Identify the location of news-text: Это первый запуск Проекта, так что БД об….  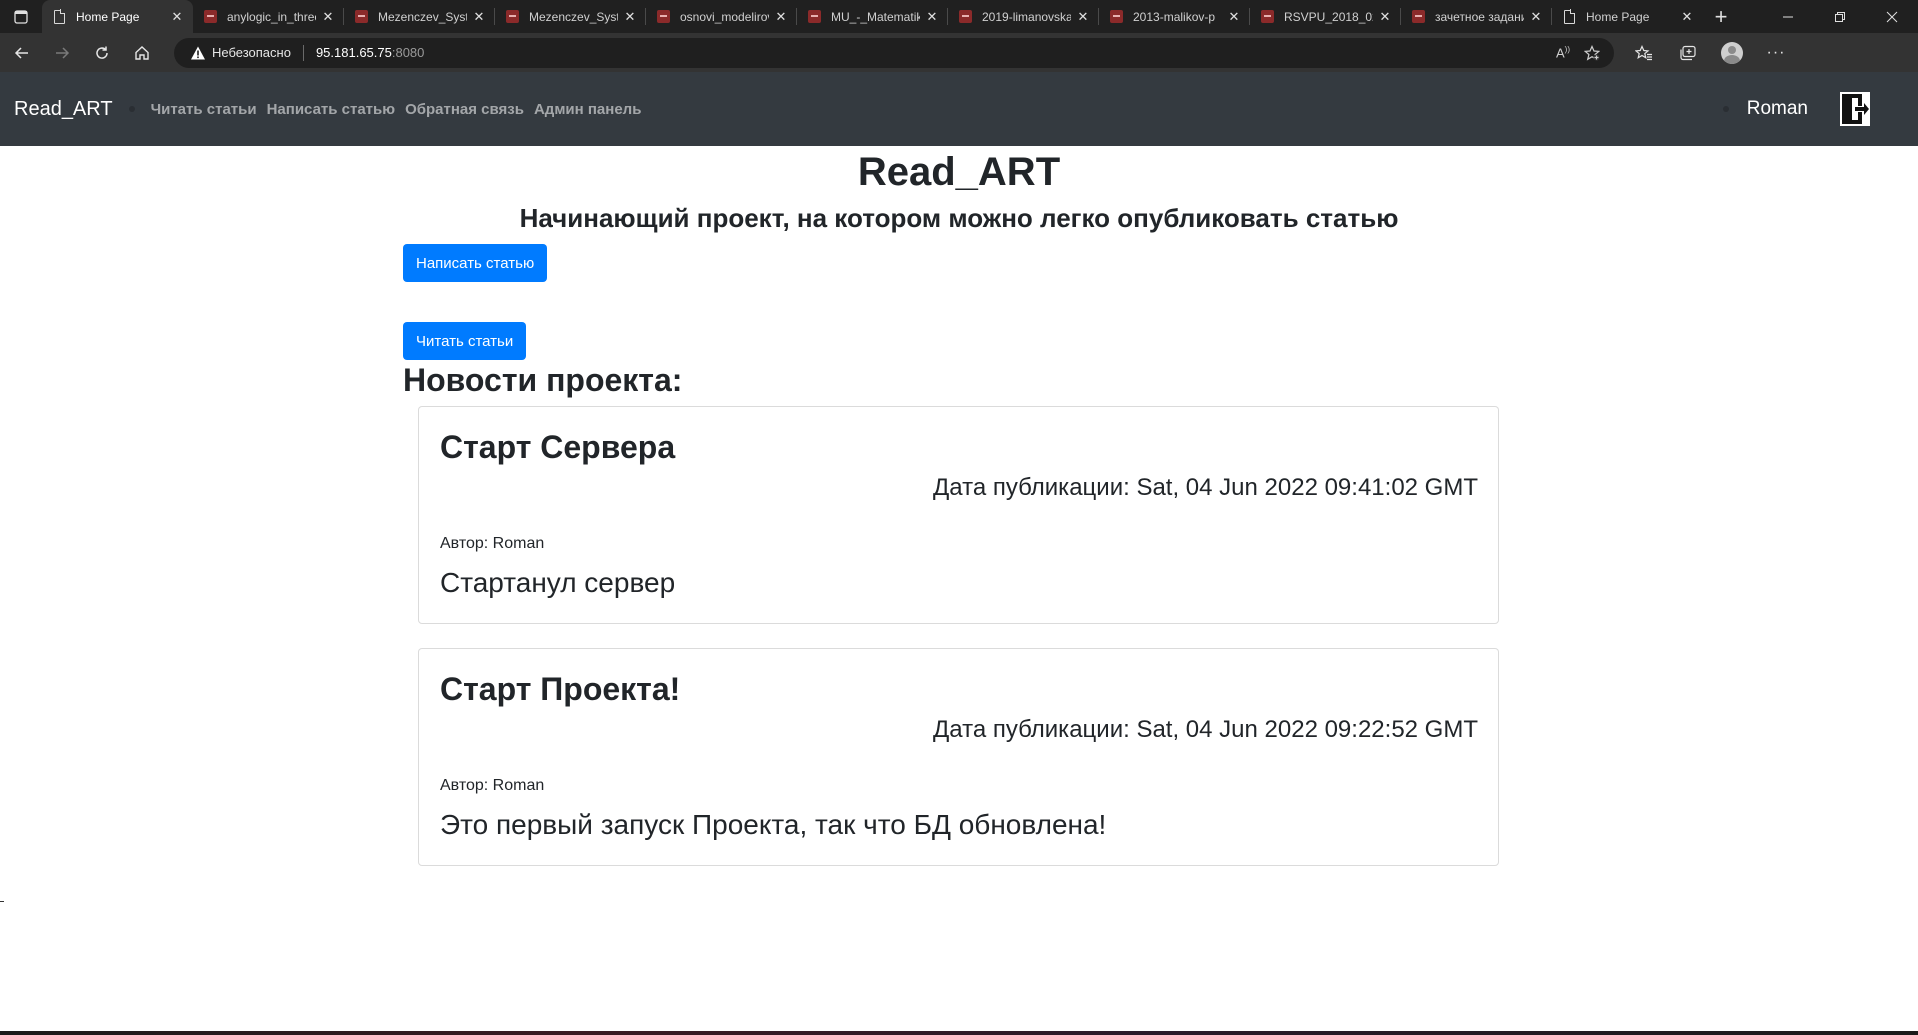
(773, 824).